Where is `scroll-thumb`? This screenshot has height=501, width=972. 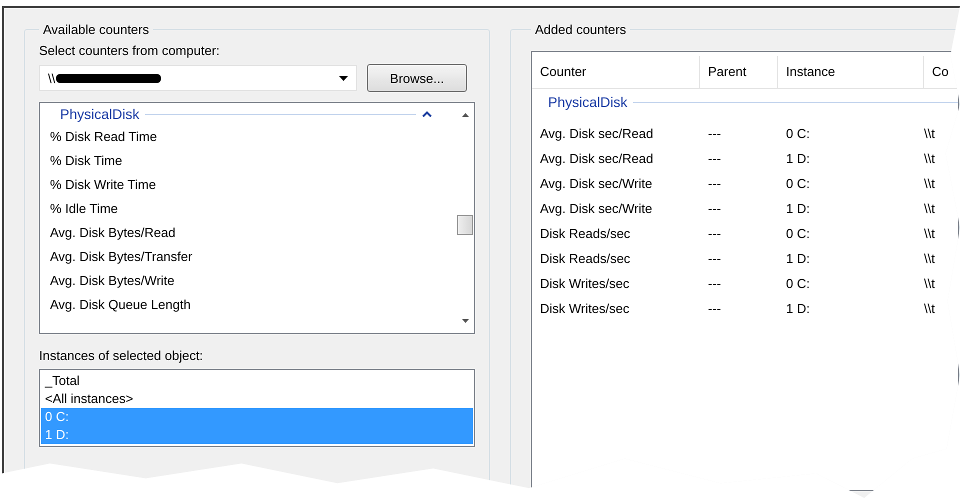
scroll-thumb is located at coordinates (465, 225).